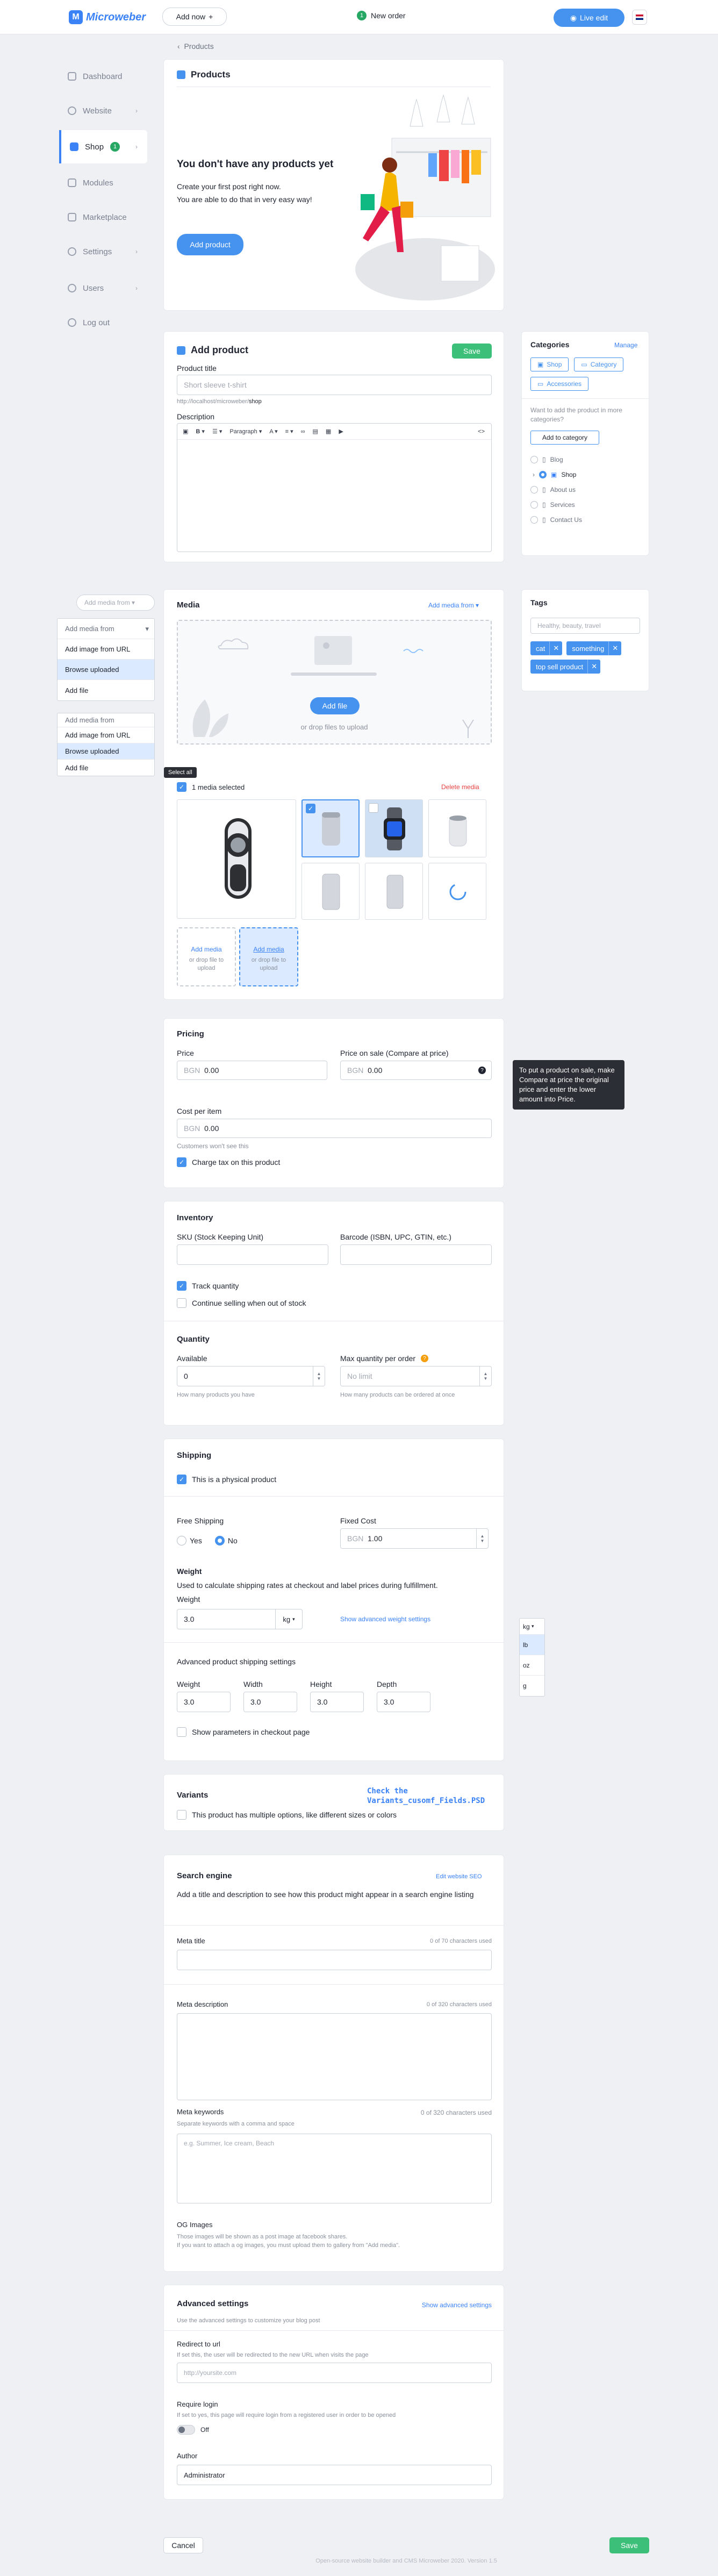 The height and width of the screenshot is (2576, 718). What do you see at coordinates (335, 2056) in the screenshot?
I see `meta-description-textarea` at bounding box center [335, 2056].